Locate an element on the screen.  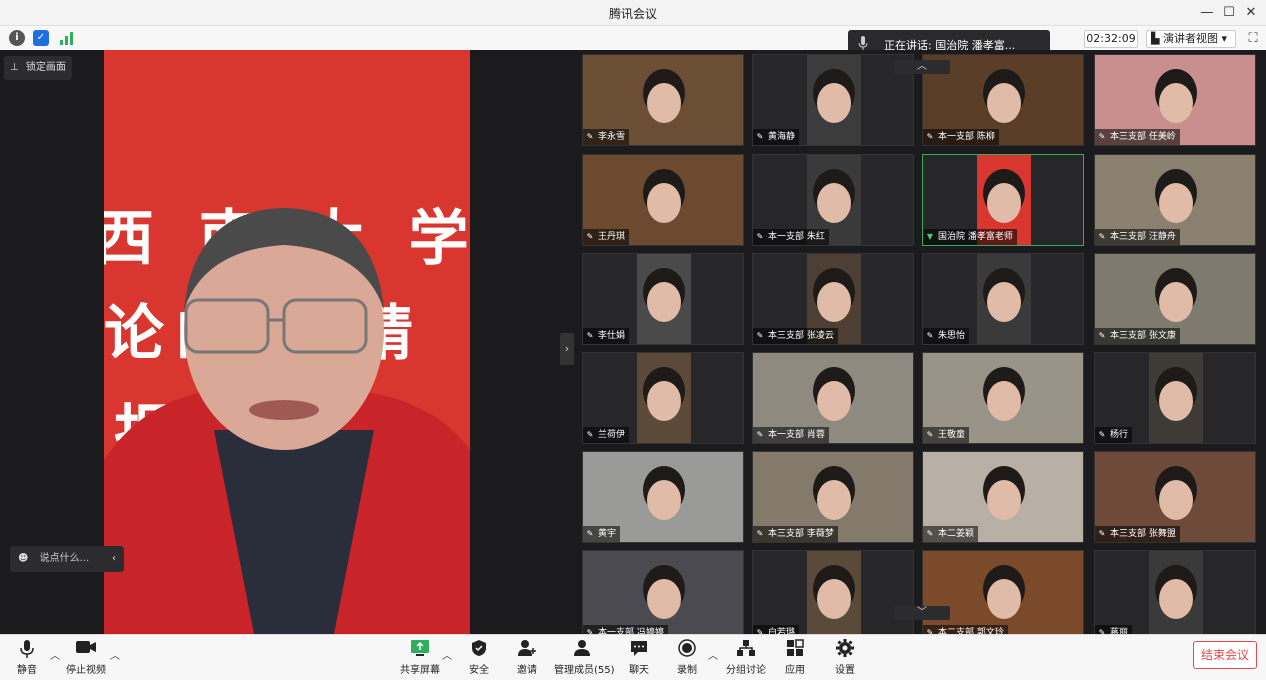
participant-tile: ✎ 本三支部 汪静舟 is located at coordinates (1175, 200).